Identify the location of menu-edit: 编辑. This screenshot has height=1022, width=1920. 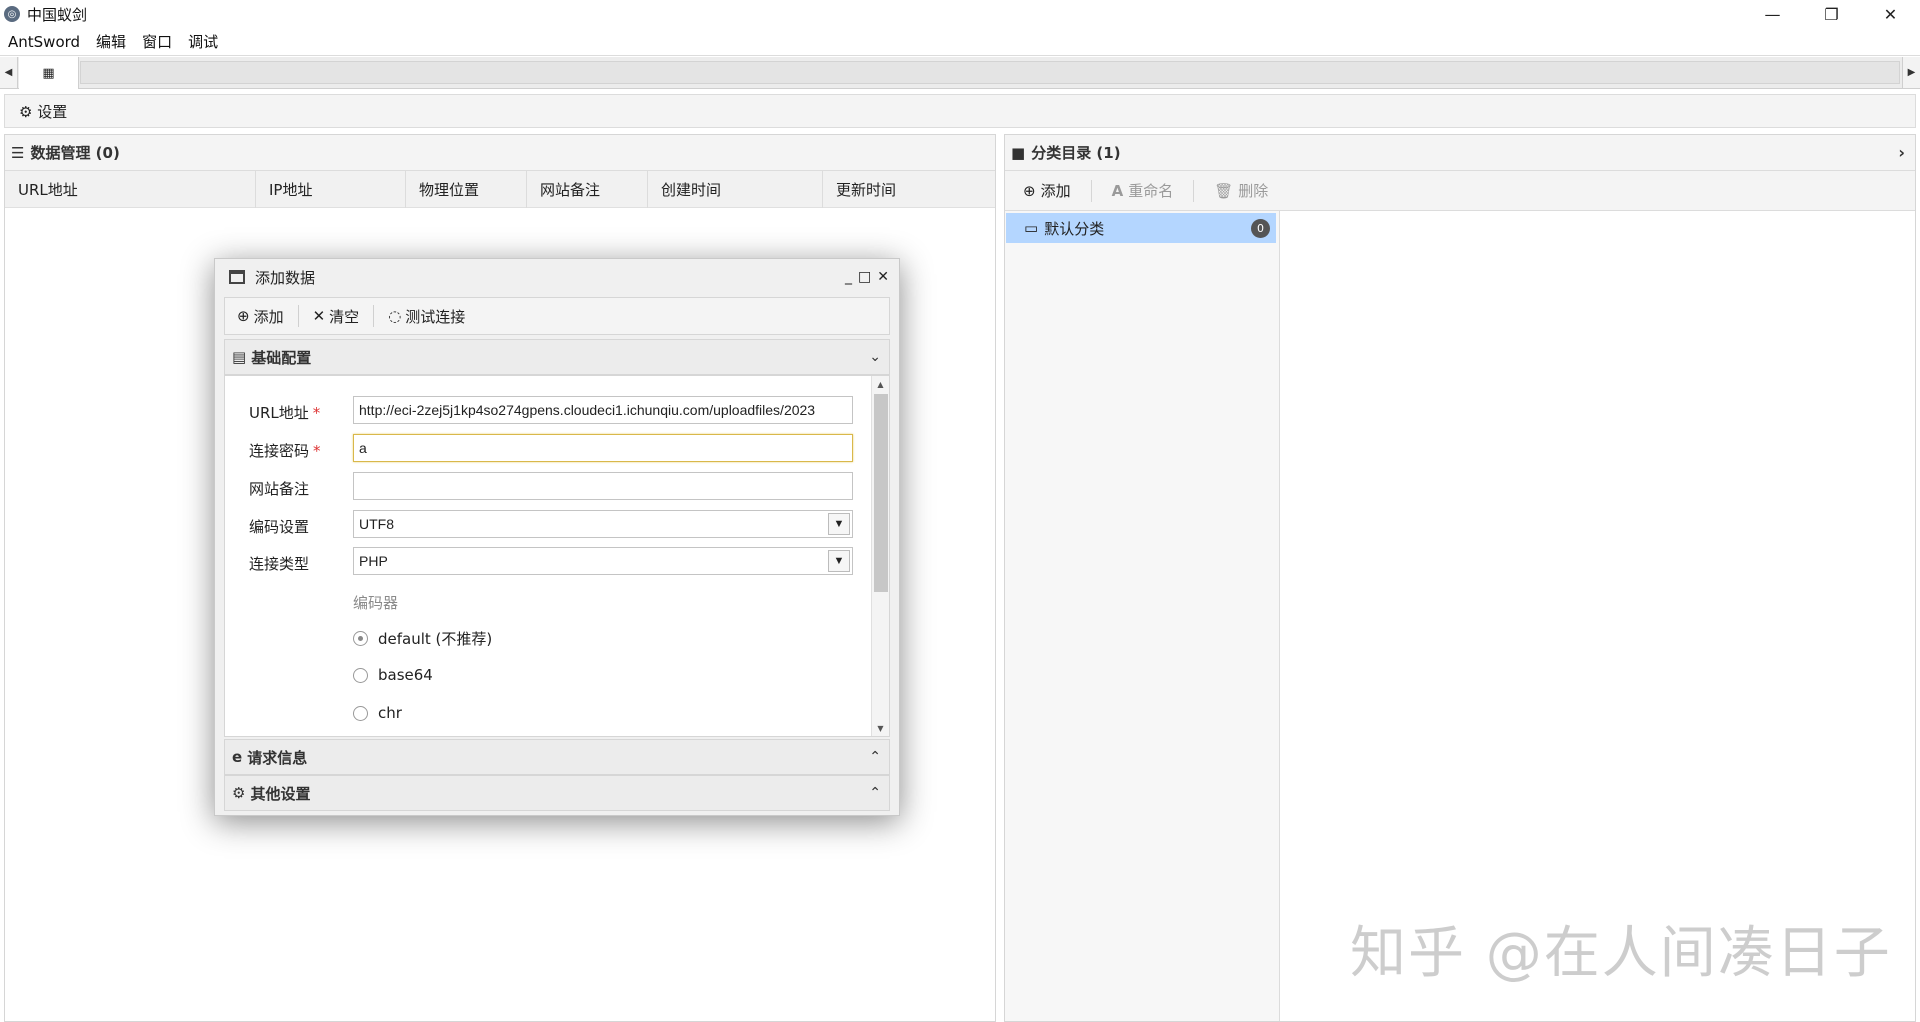
(111, 41).